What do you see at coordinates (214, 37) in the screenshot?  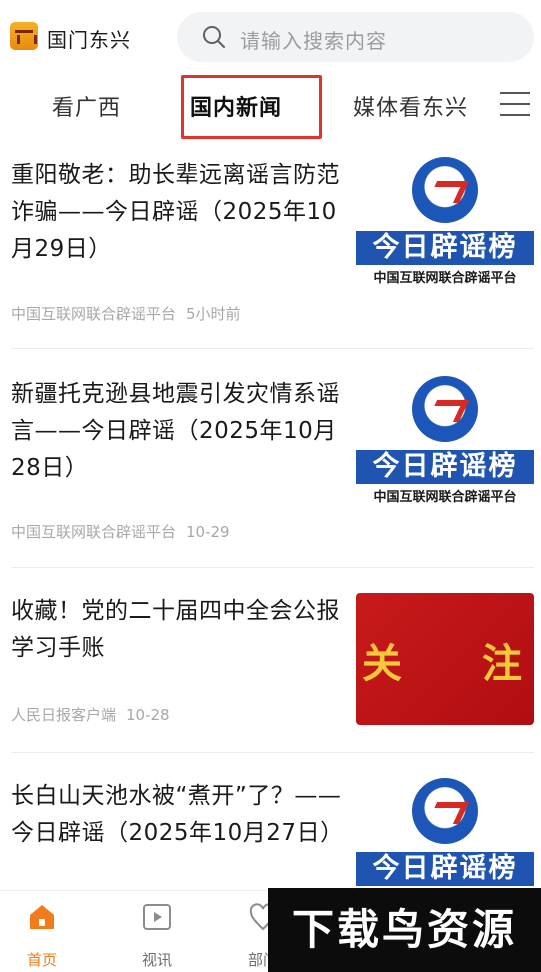 I see `search-icon` at bounding box center [214, 37].